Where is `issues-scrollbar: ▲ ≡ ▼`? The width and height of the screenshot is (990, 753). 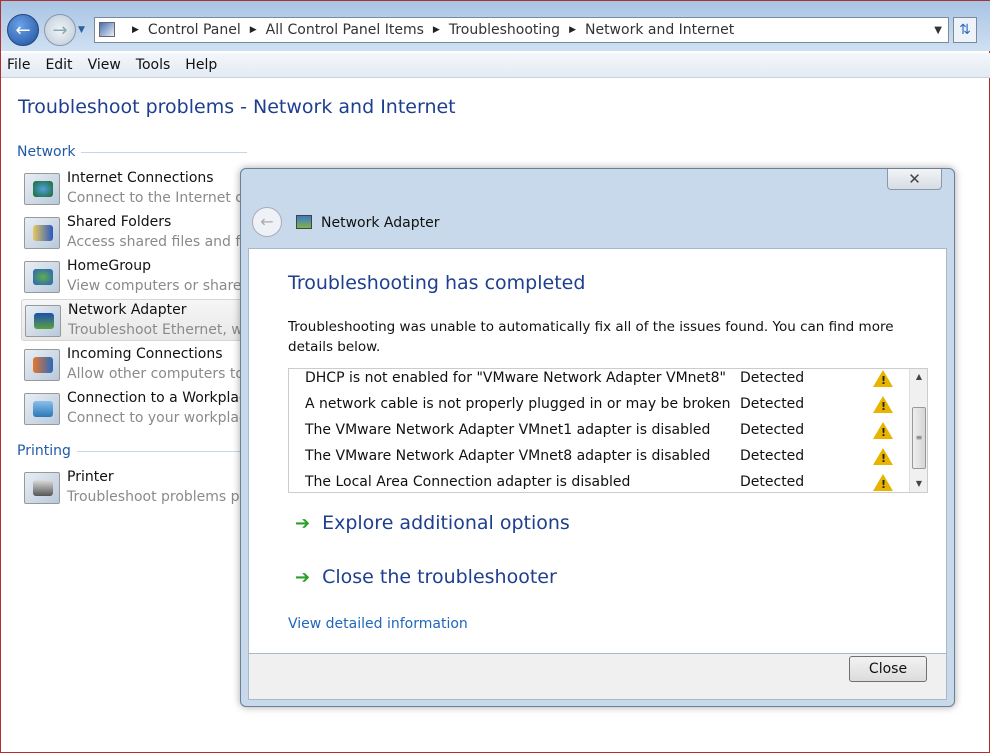
issues-scrollbar: ▲ ≡ ▼ is located at coordinates (918, 430).